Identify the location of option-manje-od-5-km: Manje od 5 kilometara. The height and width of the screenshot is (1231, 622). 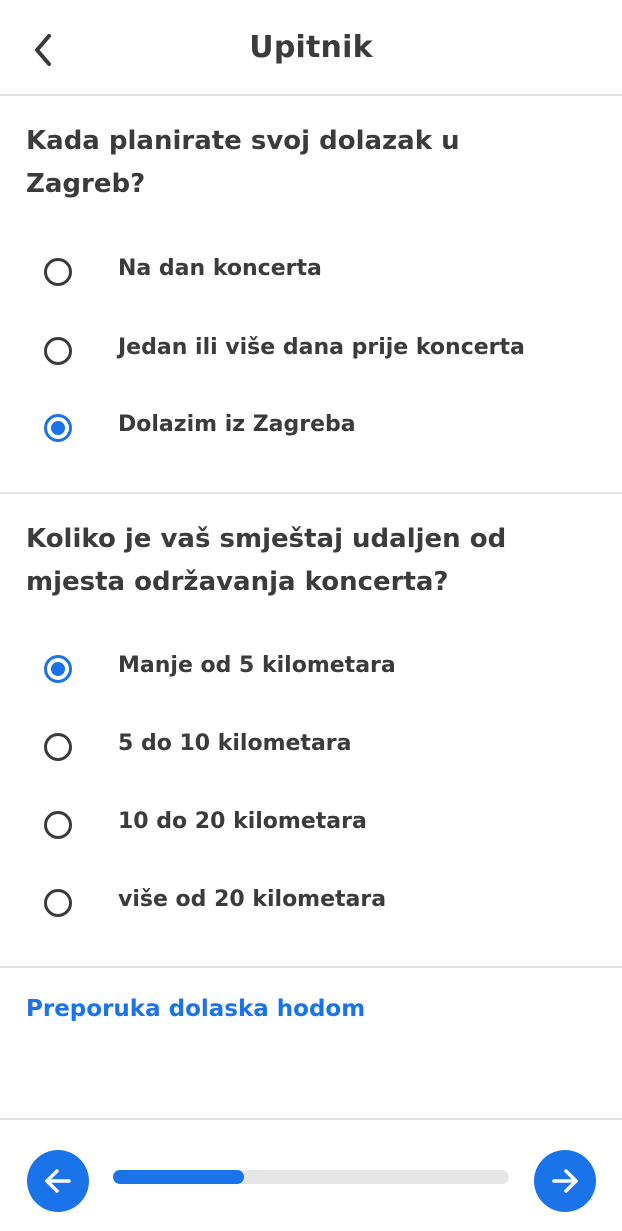
(311, 669).